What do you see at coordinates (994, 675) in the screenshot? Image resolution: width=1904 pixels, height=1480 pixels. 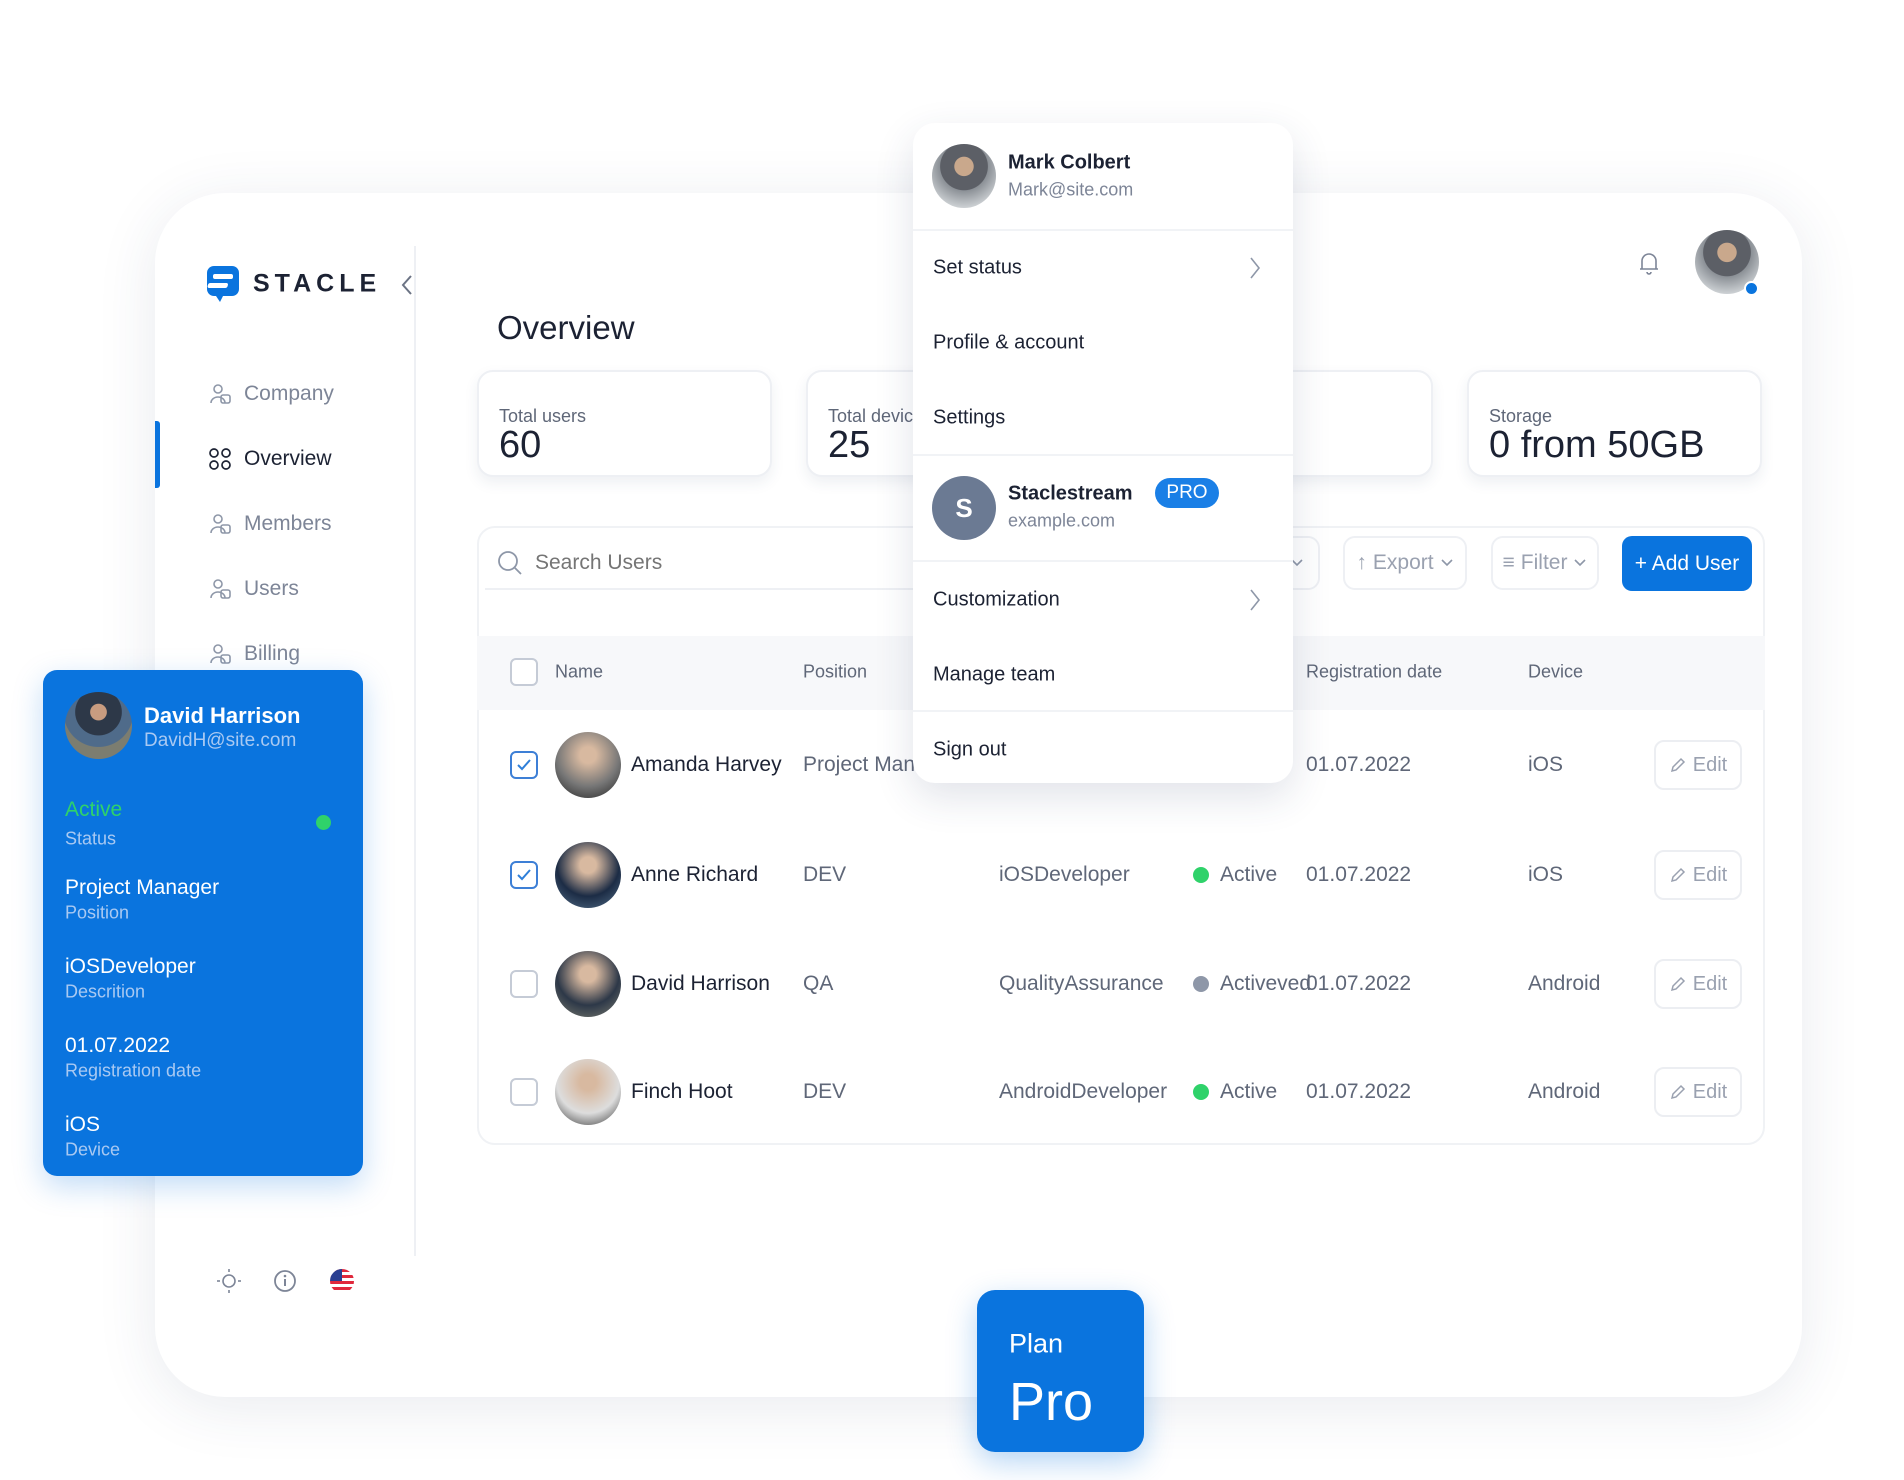 I see `menu-item-manage-team: Manage team` at bounding box center [994, 675].